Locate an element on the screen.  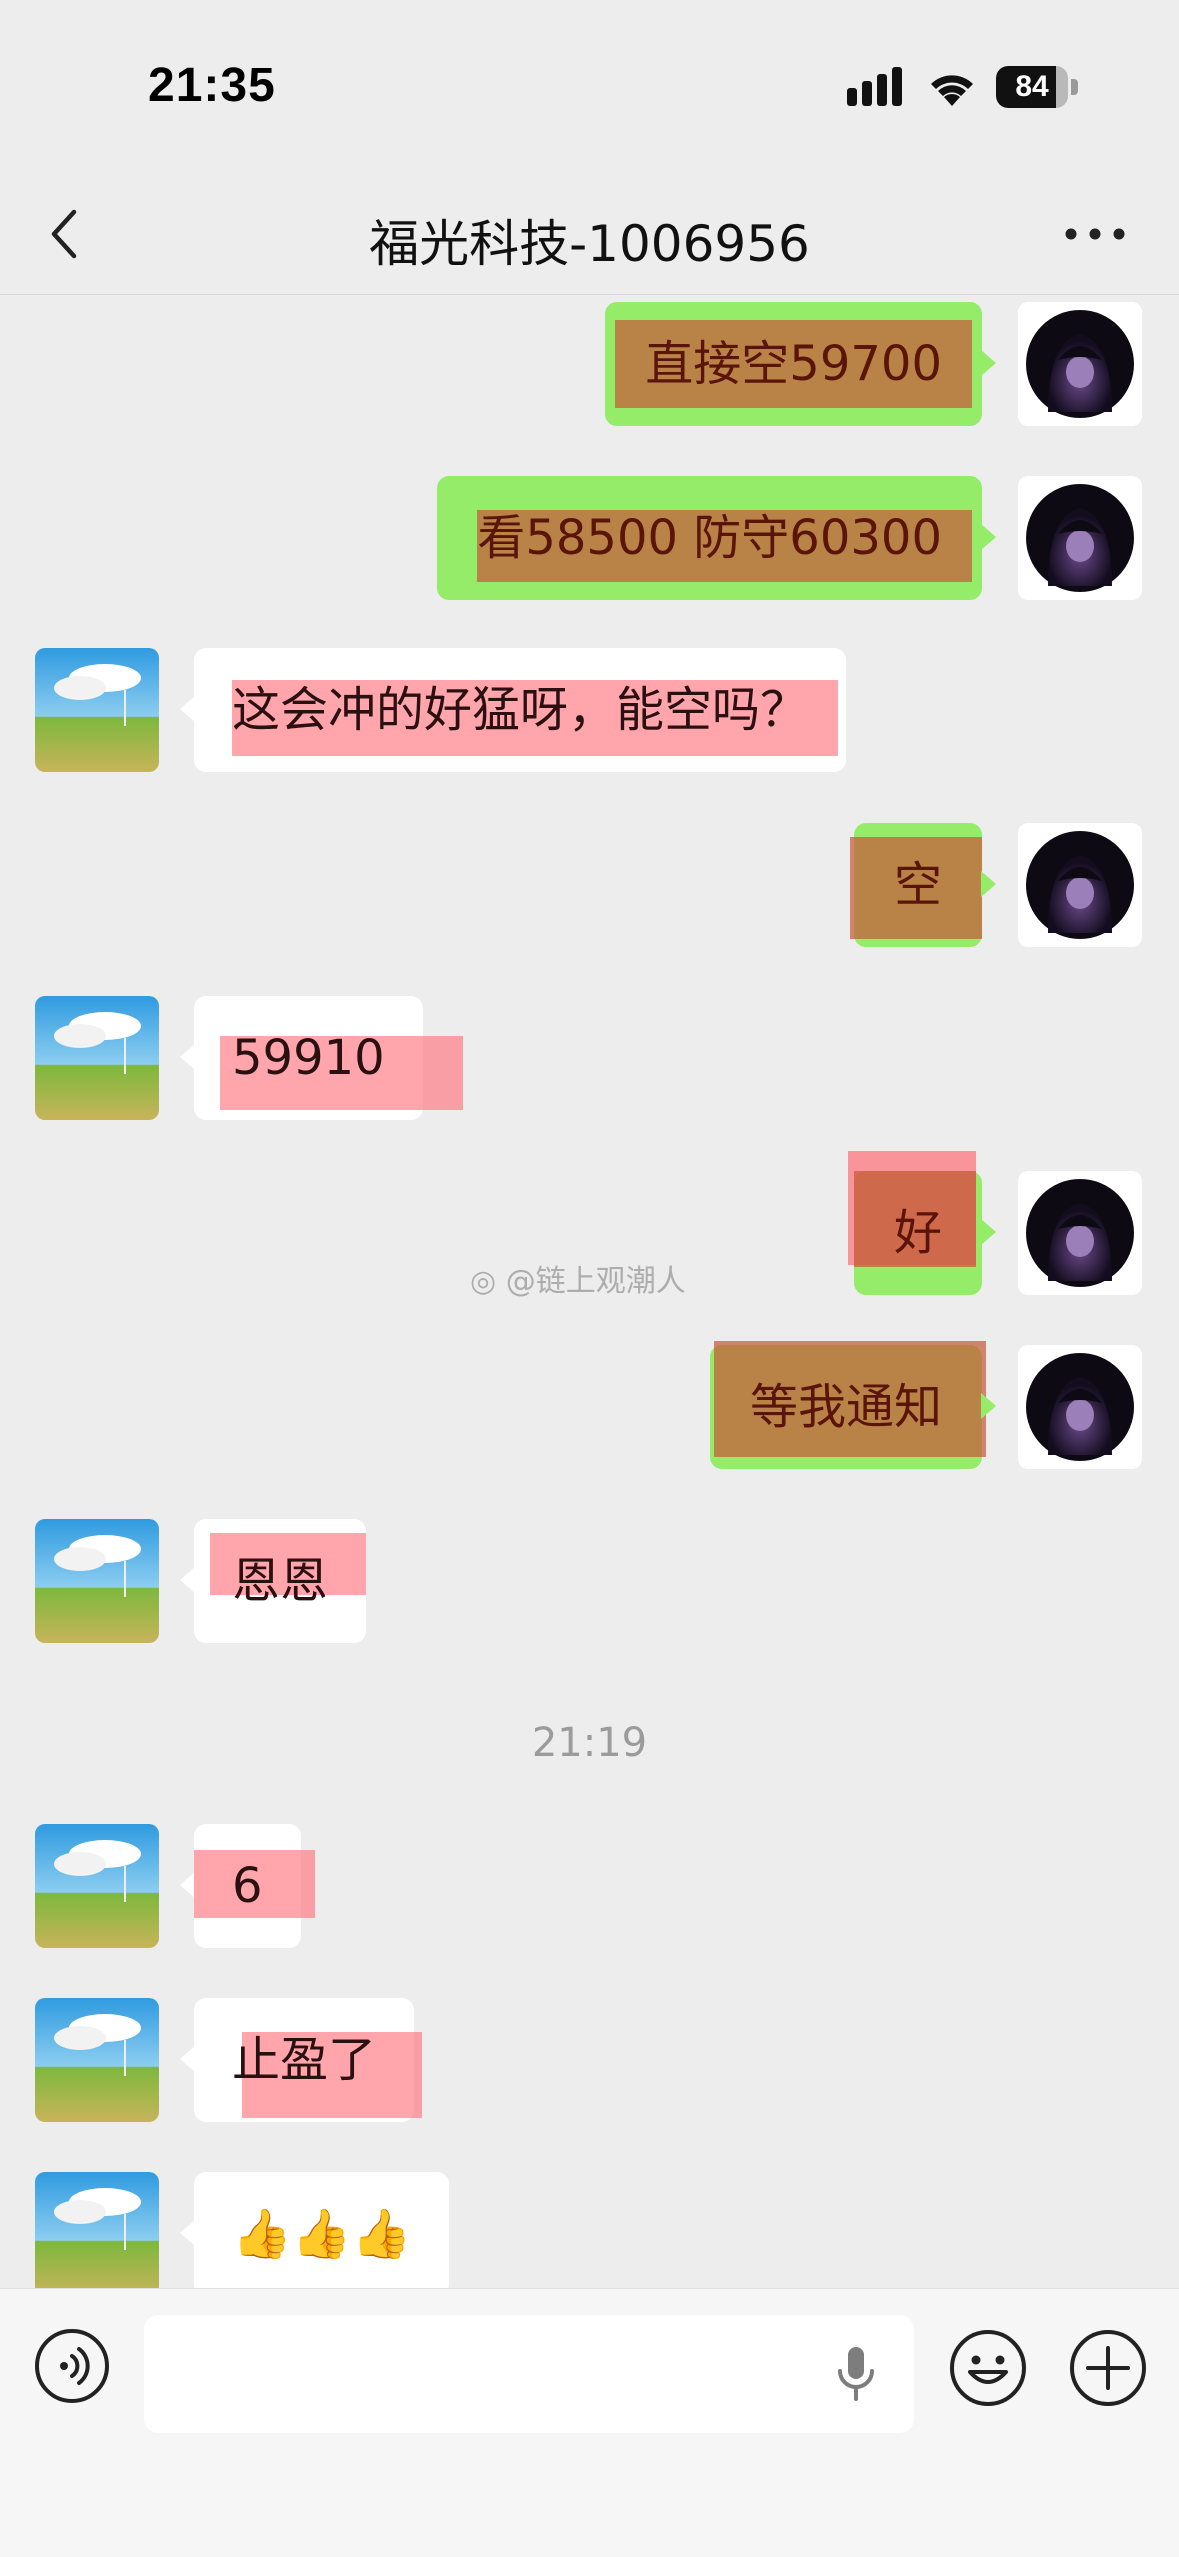
message-text: 这会冲的好猛呀，能空吗？ is located at coordinates (520, 710).